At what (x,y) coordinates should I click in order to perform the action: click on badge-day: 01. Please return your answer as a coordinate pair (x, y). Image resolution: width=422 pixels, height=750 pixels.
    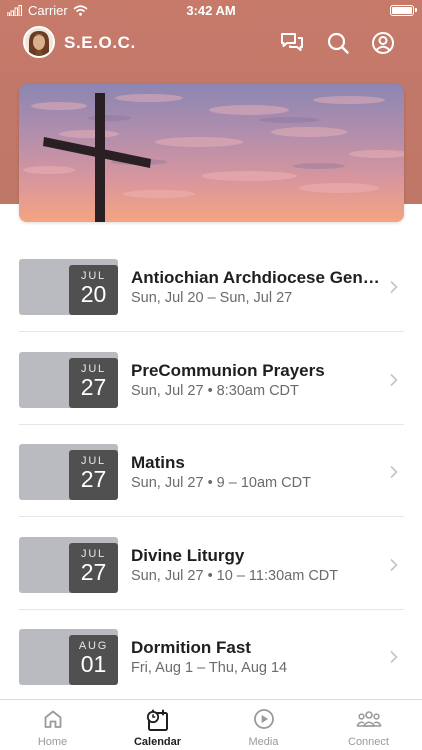
    Looking at the image, I should click on (93, 664).